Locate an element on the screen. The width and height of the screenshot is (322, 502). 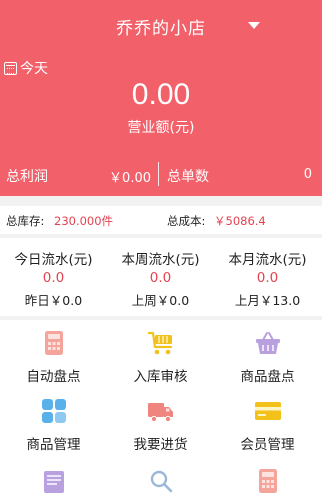
sales-value: 0.00 is located at coordinates (161, 94).